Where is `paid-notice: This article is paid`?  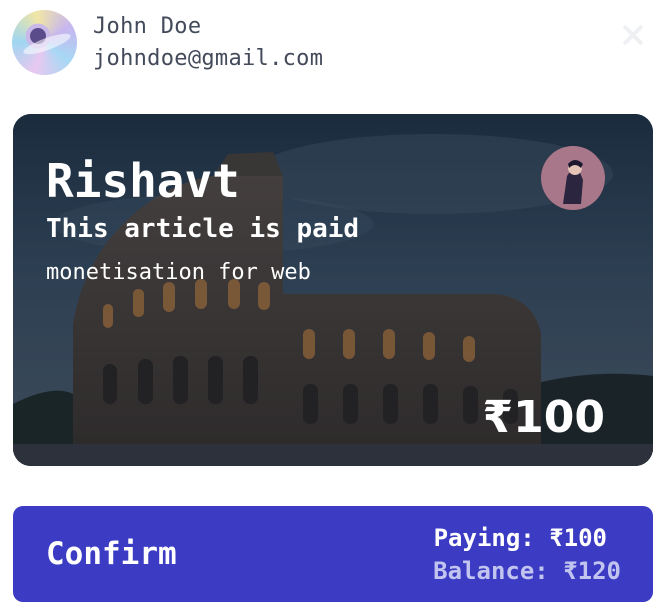 paid-notice: This article is paid is located at coordinates (203, 229).